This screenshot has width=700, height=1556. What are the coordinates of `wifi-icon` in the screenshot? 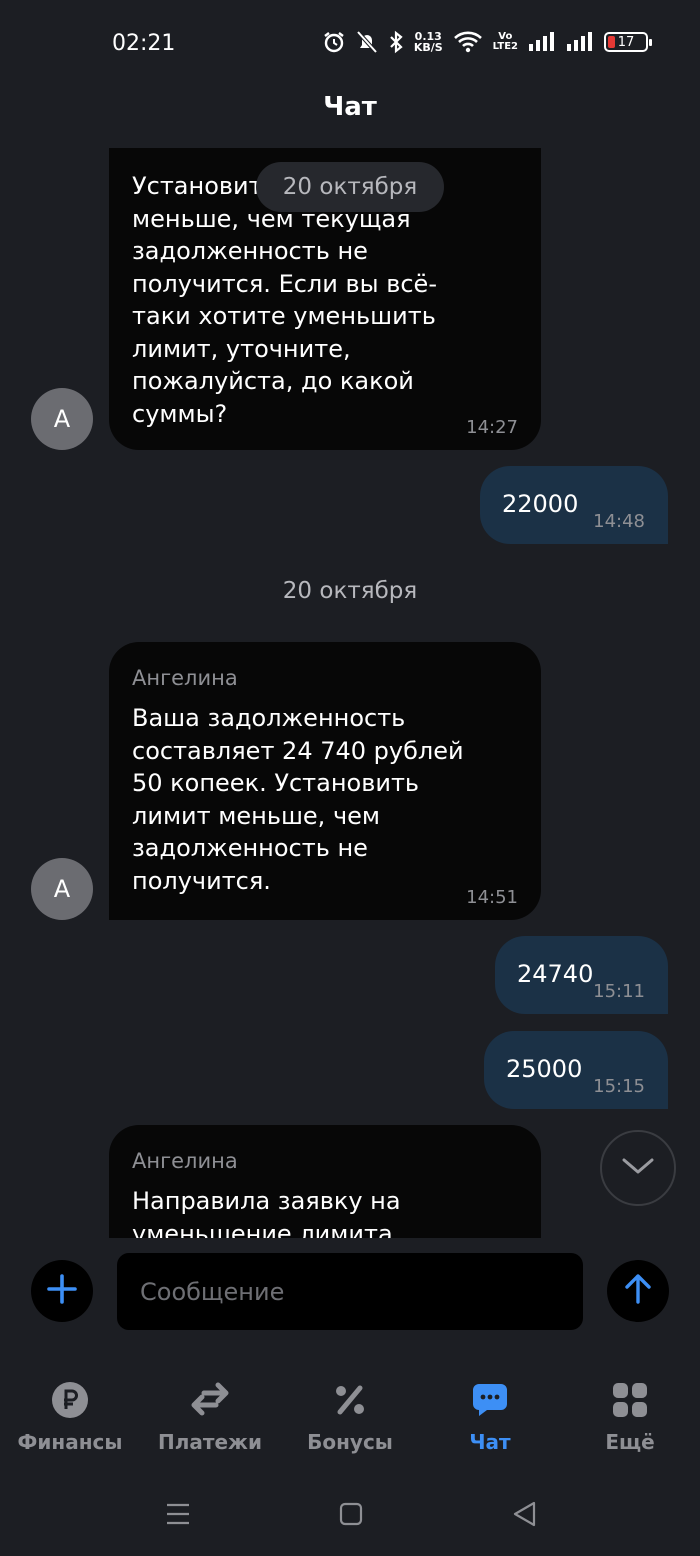 It's located at (468, 42).